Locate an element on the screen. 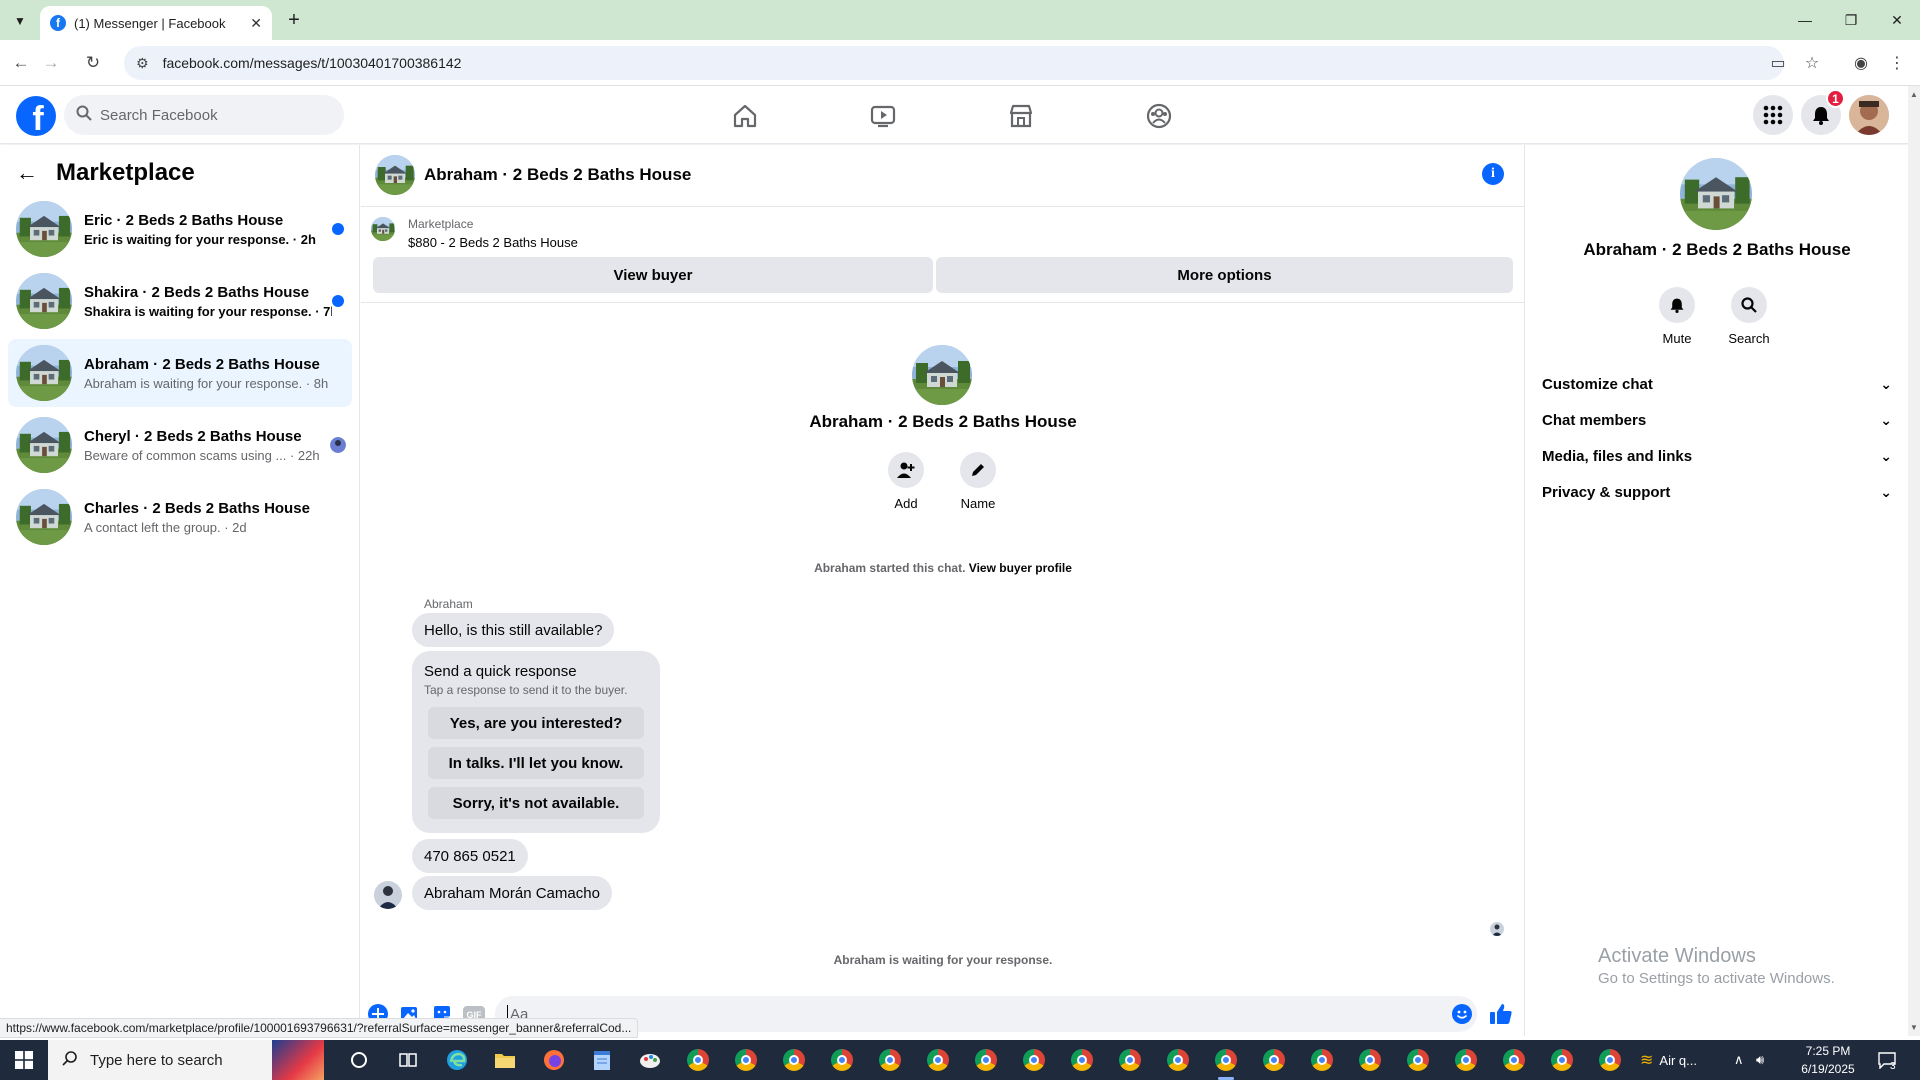  seen-avatar is located at coordinates (338, 445).